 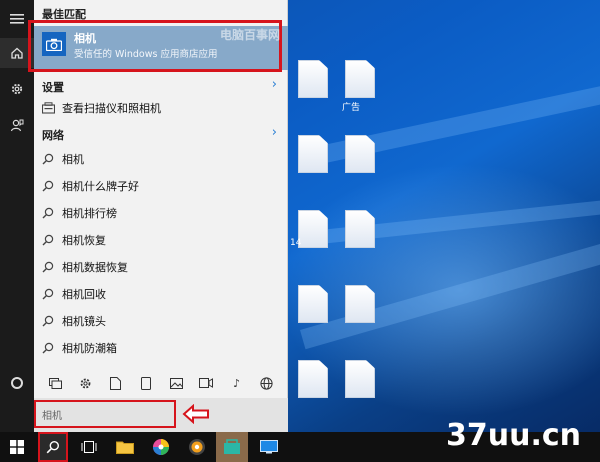 I want to click on web-section-header: 网络, so click(x=53, y=135).